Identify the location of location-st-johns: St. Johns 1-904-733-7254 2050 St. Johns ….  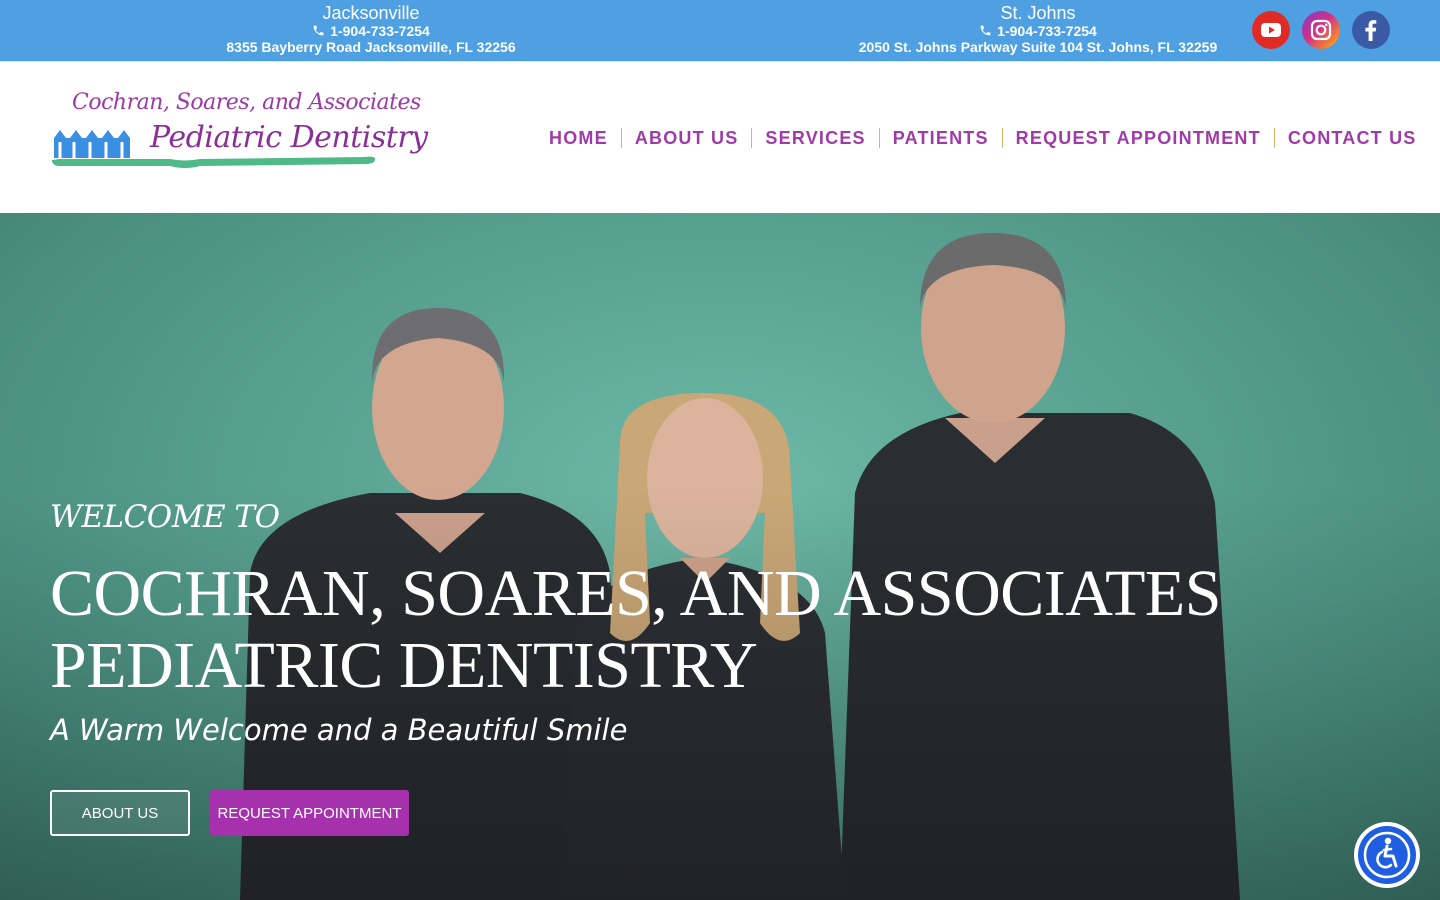
(1038, 29).